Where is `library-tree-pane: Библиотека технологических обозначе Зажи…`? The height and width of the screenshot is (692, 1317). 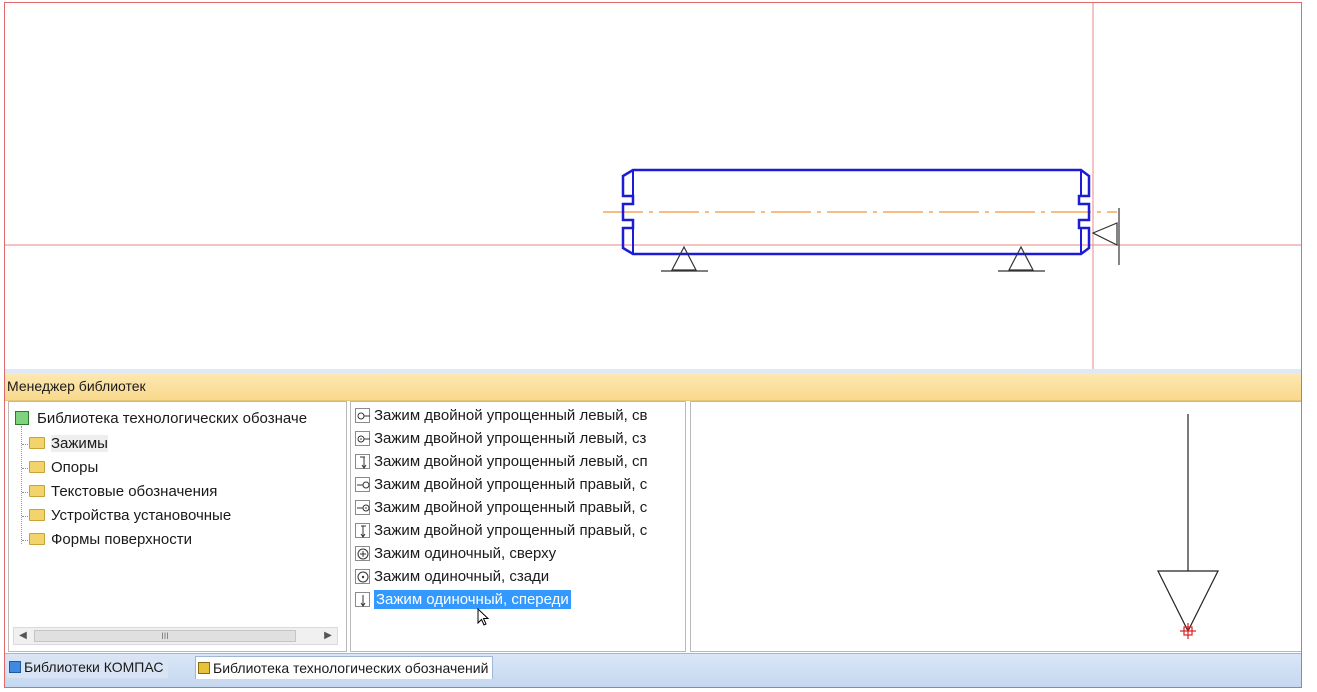 library-tree-pane: Библиотека технологических обозначе Зажи… is located at coordinates (177, 526).